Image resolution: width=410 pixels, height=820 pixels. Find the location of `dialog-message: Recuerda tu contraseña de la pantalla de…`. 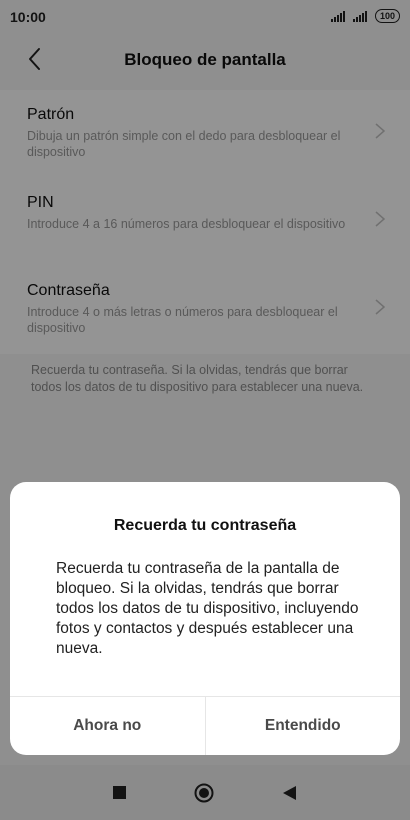

dialog-message: Recuerda tu contraseña de la pantalla de… is located at coordinates (207, 608).